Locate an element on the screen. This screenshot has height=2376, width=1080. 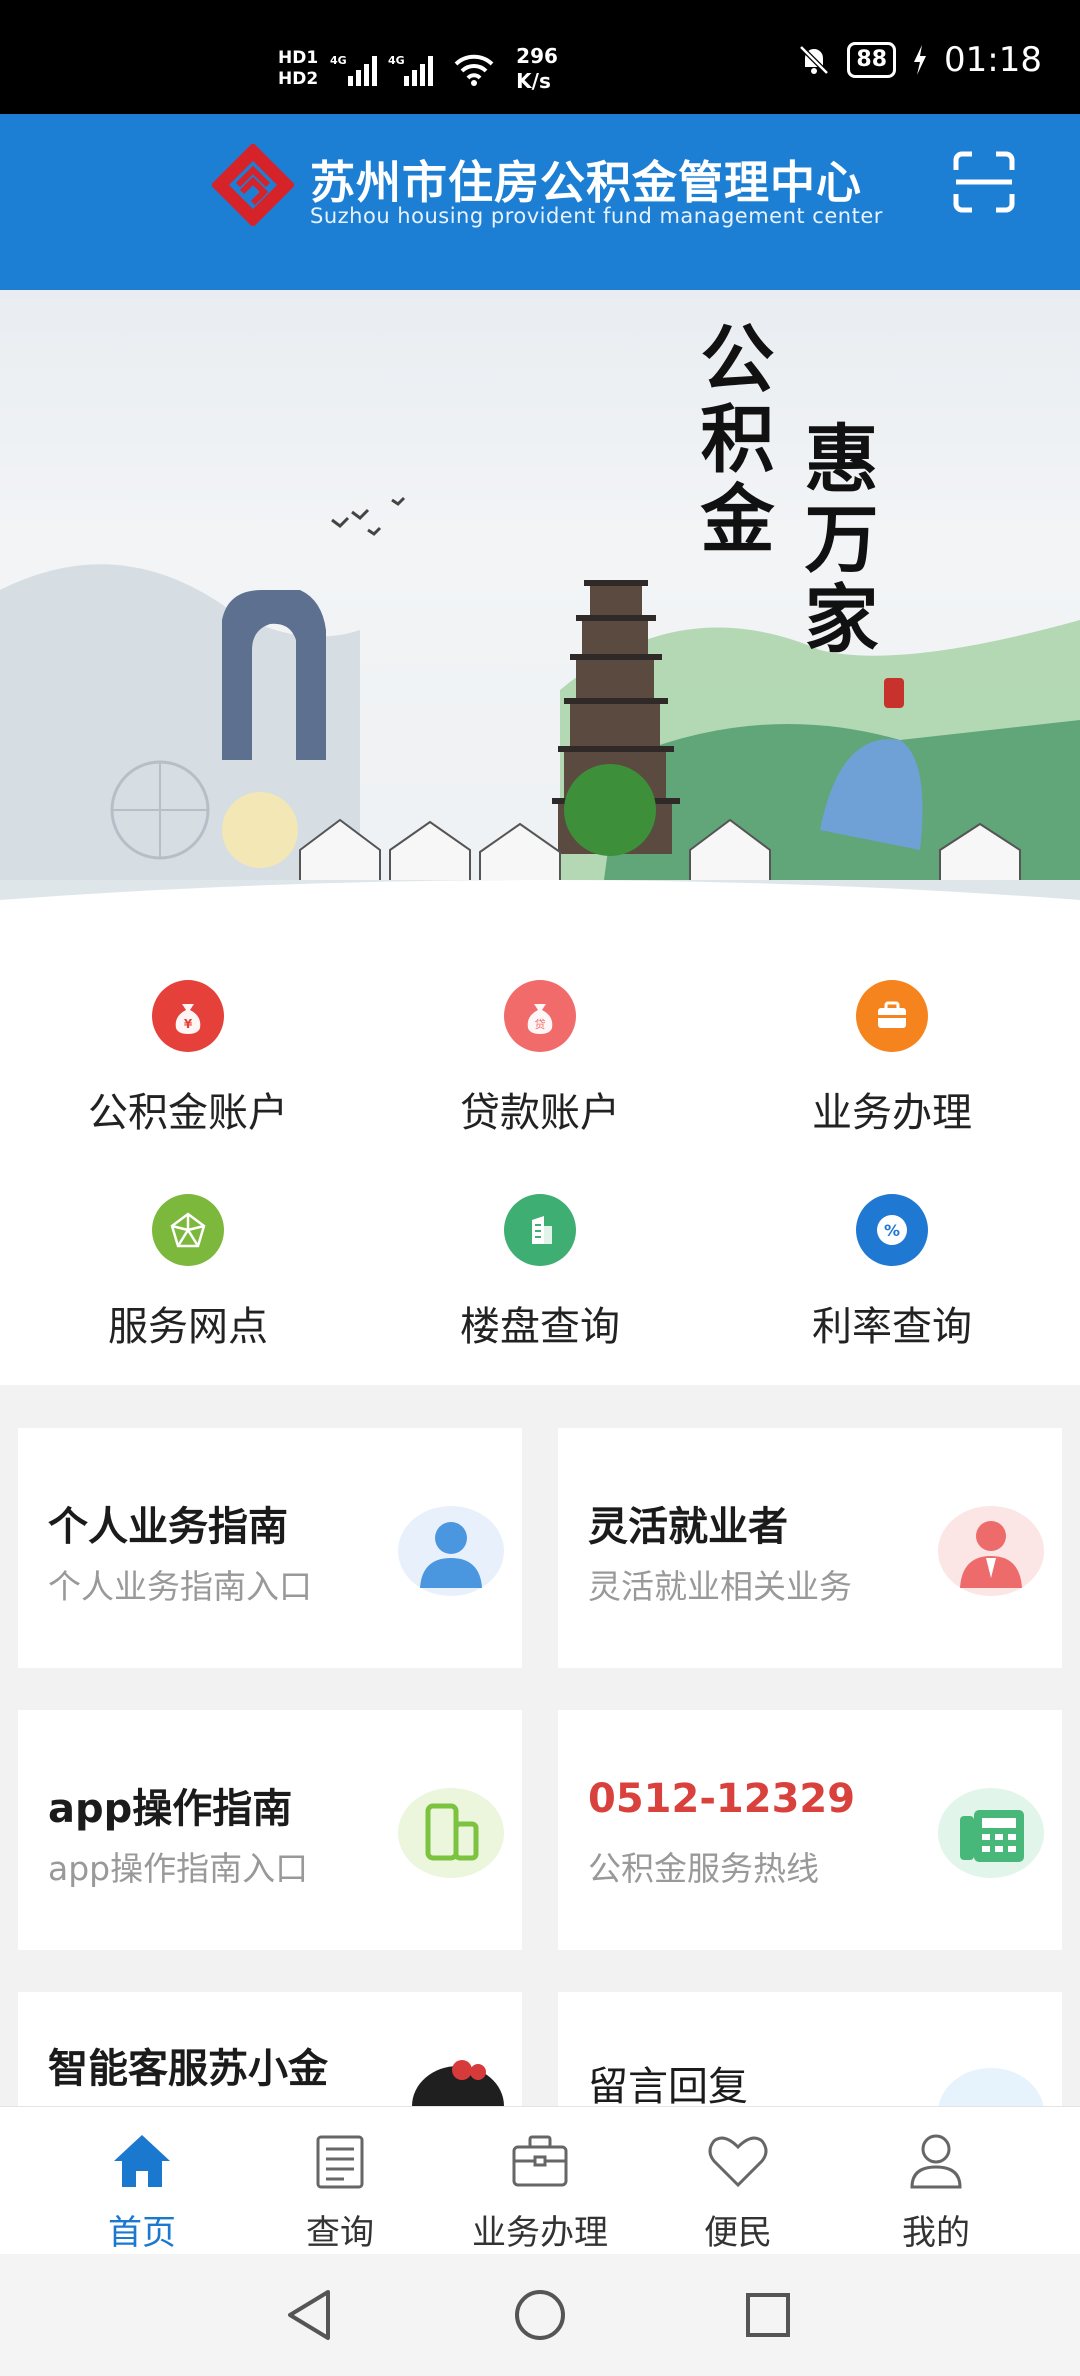
document-icon is located at coordinates (340, 2162).